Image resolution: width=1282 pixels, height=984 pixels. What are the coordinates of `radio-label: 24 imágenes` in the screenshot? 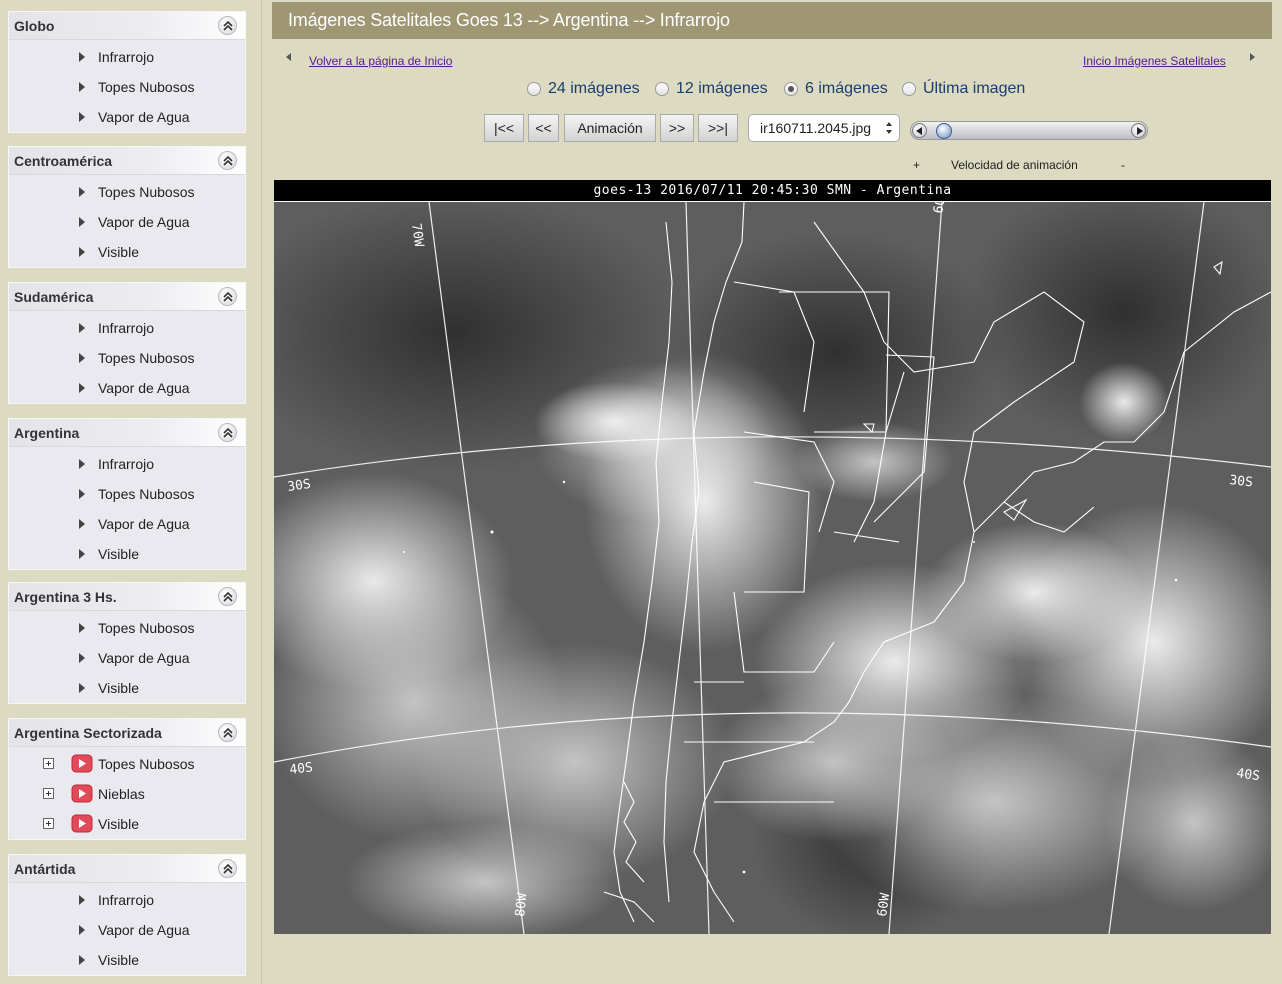 It's located at (594, 88).